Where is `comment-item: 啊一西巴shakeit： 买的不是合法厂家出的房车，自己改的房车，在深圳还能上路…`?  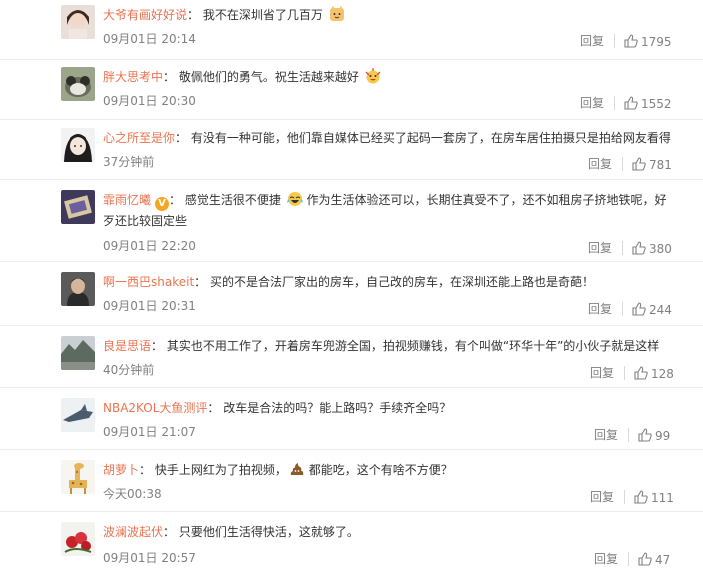
comment-item: 啊一西巴shakeit： 买的不是合法厂家出的房车，自己改的房车，在深圳还能上路… is located at coordinates (351, 294).